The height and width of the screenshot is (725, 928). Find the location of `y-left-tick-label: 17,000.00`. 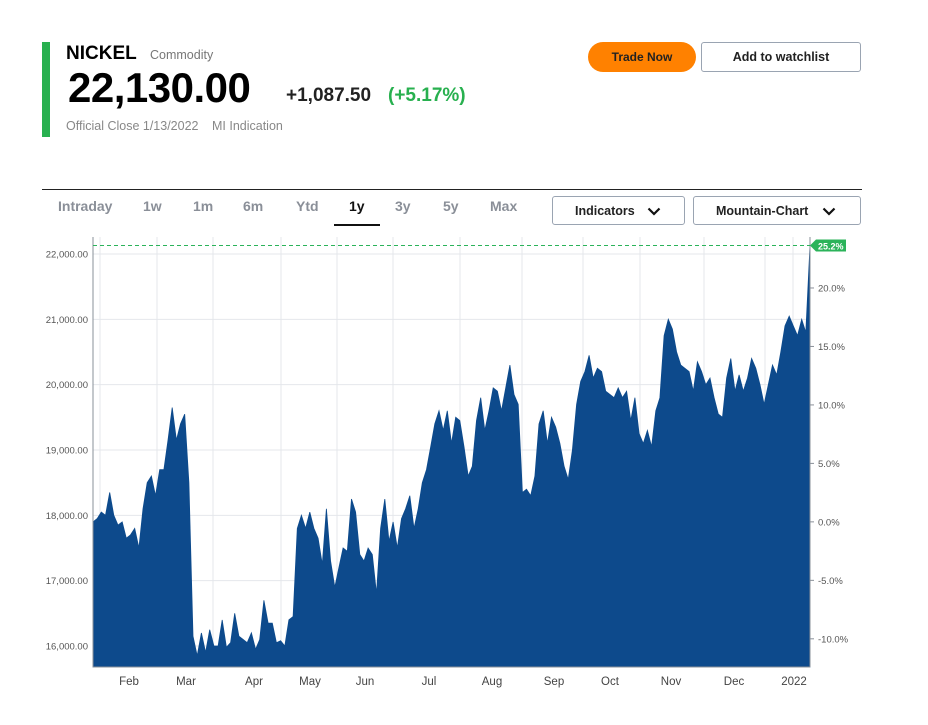

y-left-tick-label: 17,000.00 is located at coordinates (67, 581).